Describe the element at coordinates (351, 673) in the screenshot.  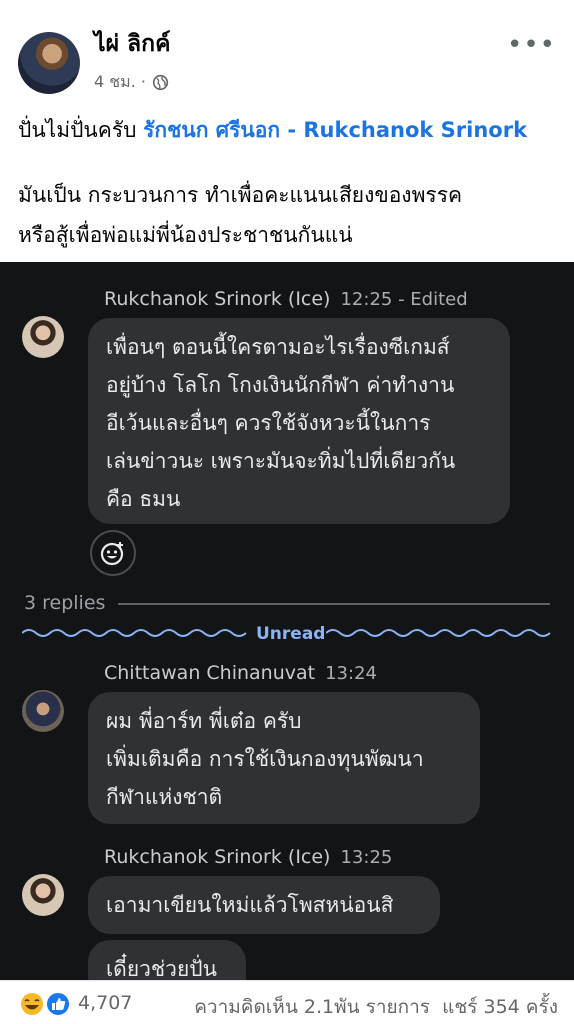
I see `msg2-time: 13:24` at that location.